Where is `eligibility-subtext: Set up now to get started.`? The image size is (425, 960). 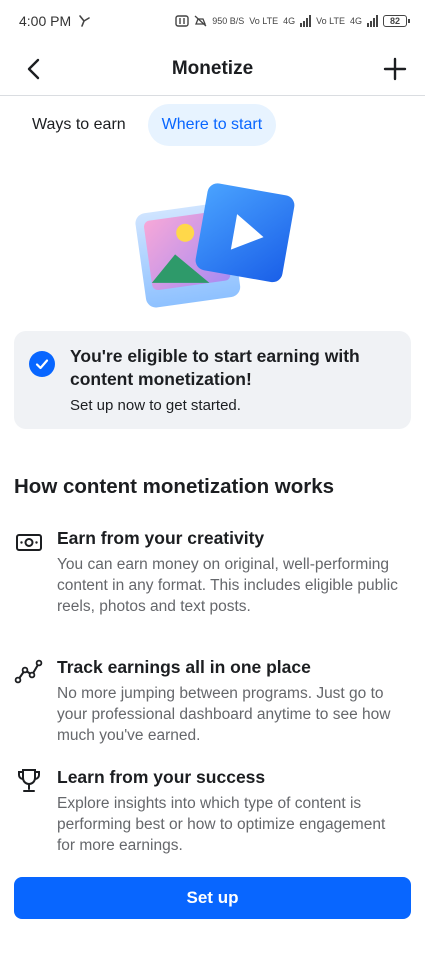 eligibility-subtext: Set up now to get started. is located at coordinates (155, 405).